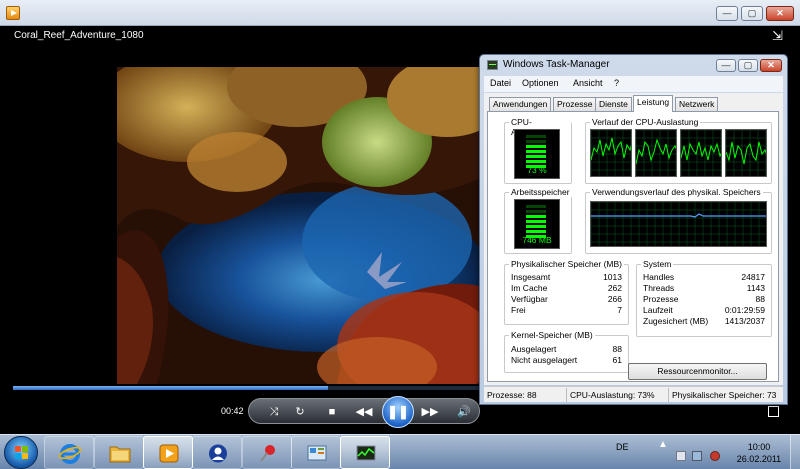 Image resolution: width=800 pixels, height=469 pixels. I want to click on taskbar-internet-explorer, so click(69, 452).